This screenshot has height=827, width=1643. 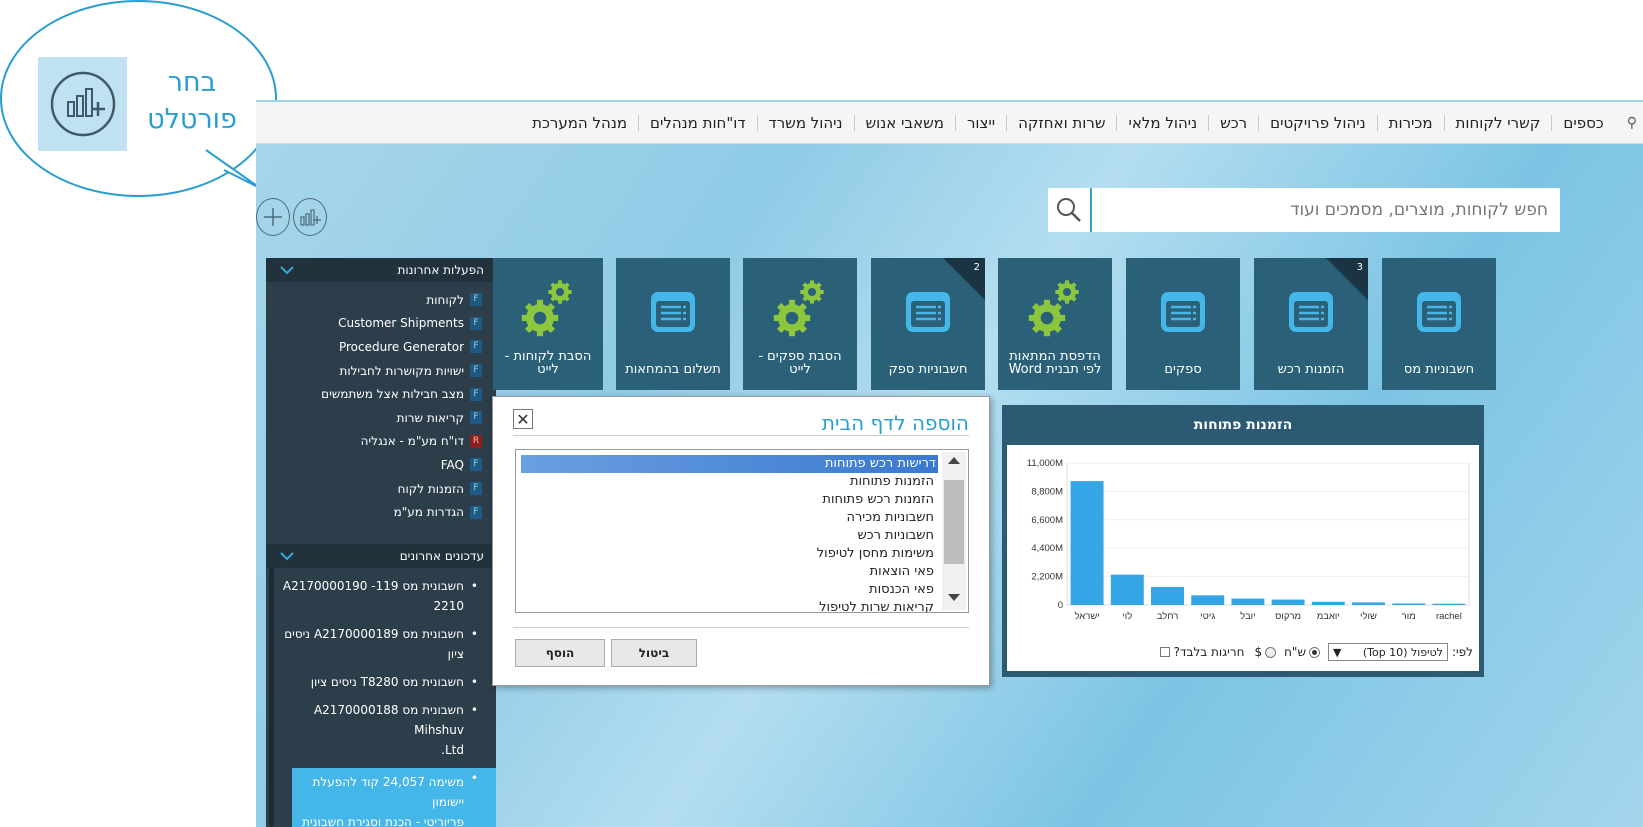 What do you see at coordinates (1326, 210) in the screenshot?
I see `search-input` at bounding box center [1326, 210].